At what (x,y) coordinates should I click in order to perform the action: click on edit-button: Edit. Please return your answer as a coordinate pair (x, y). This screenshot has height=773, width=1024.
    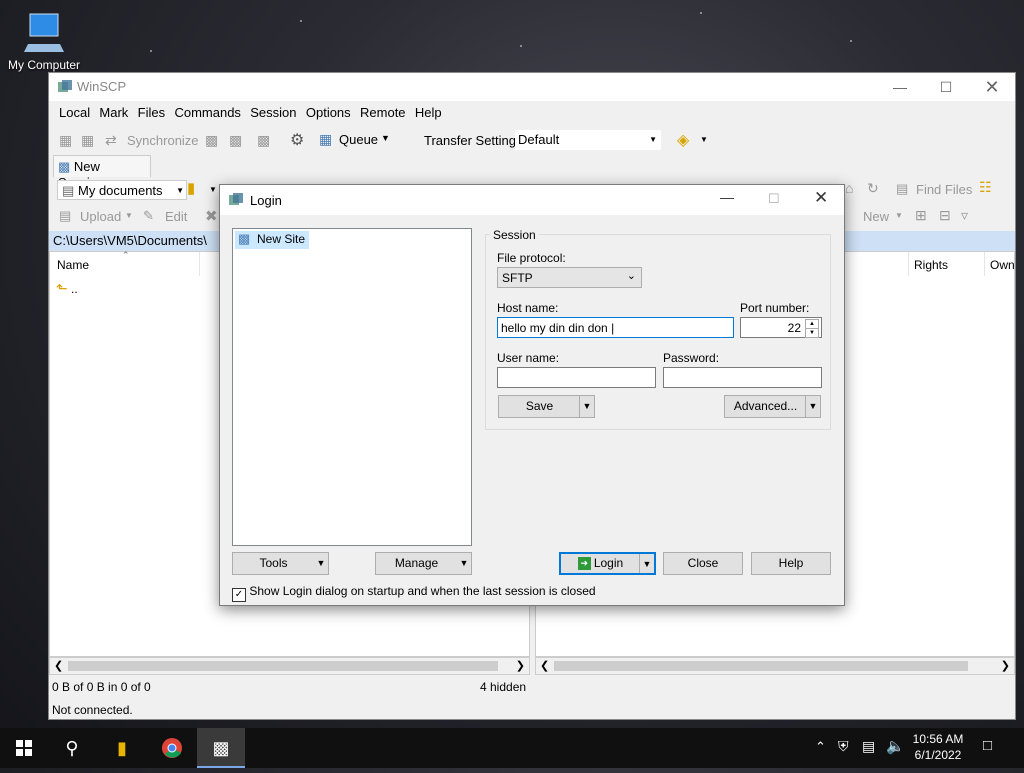
    Looking at the image, I should click on (176, 216).